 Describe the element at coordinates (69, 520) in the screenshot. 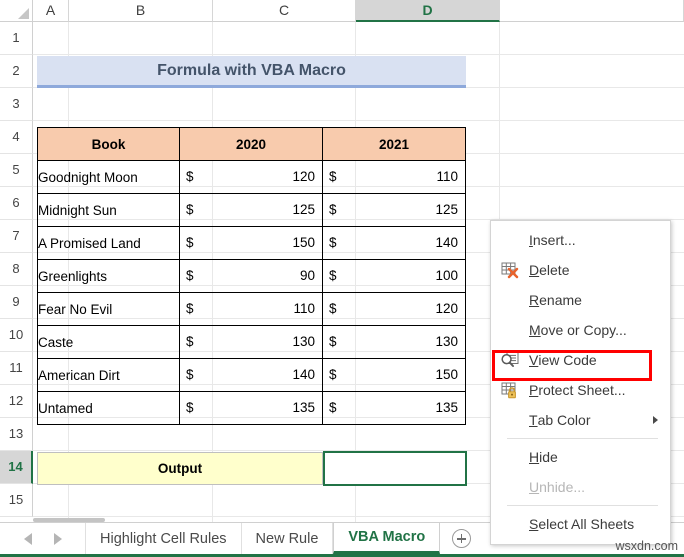

I see `horizontal-scrollbar` at that location.